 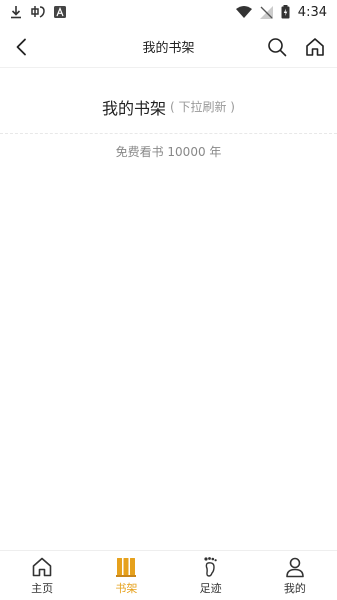 I want to click on search-button, so click(x=277, y=47).